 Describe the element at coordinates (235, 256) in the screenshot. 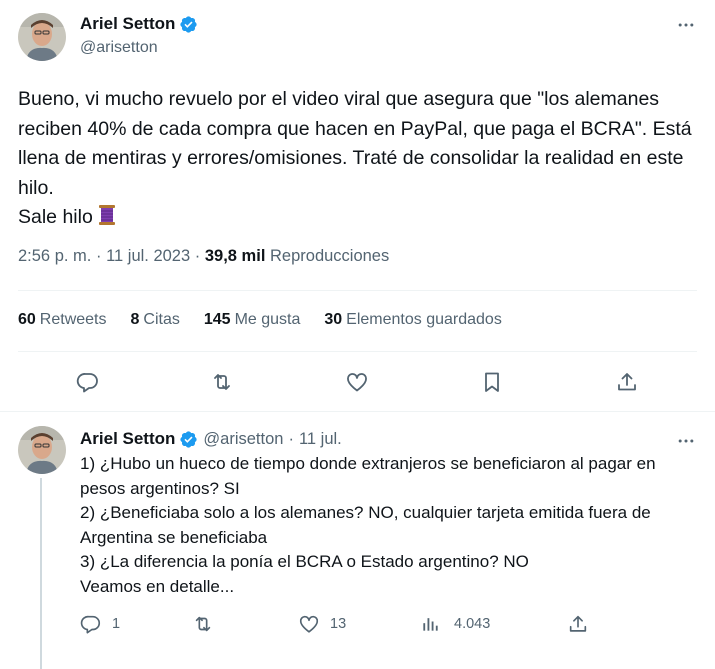

I see `views-count: 39,8 mil` at that location.